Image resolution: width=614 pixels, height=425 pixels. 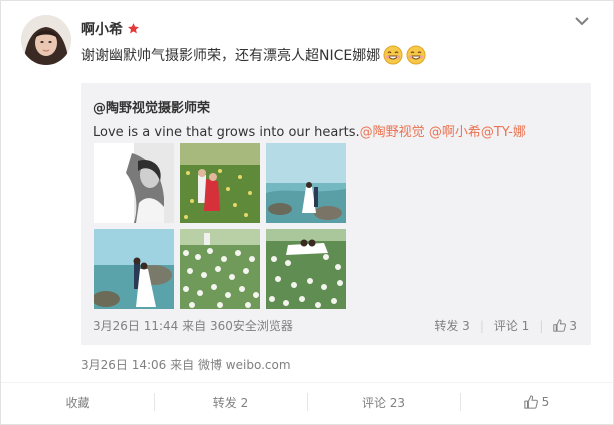 I want to click on repost-time: 3月26日 11:44, so click(x=135, y=326).